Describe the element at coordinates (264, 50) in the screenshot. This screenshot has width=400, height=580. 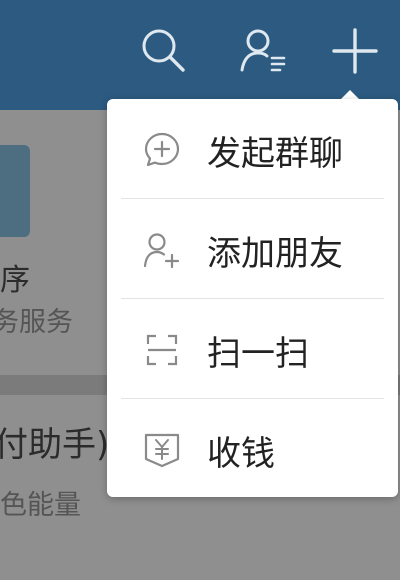
I see `contacts-icon` at that location.